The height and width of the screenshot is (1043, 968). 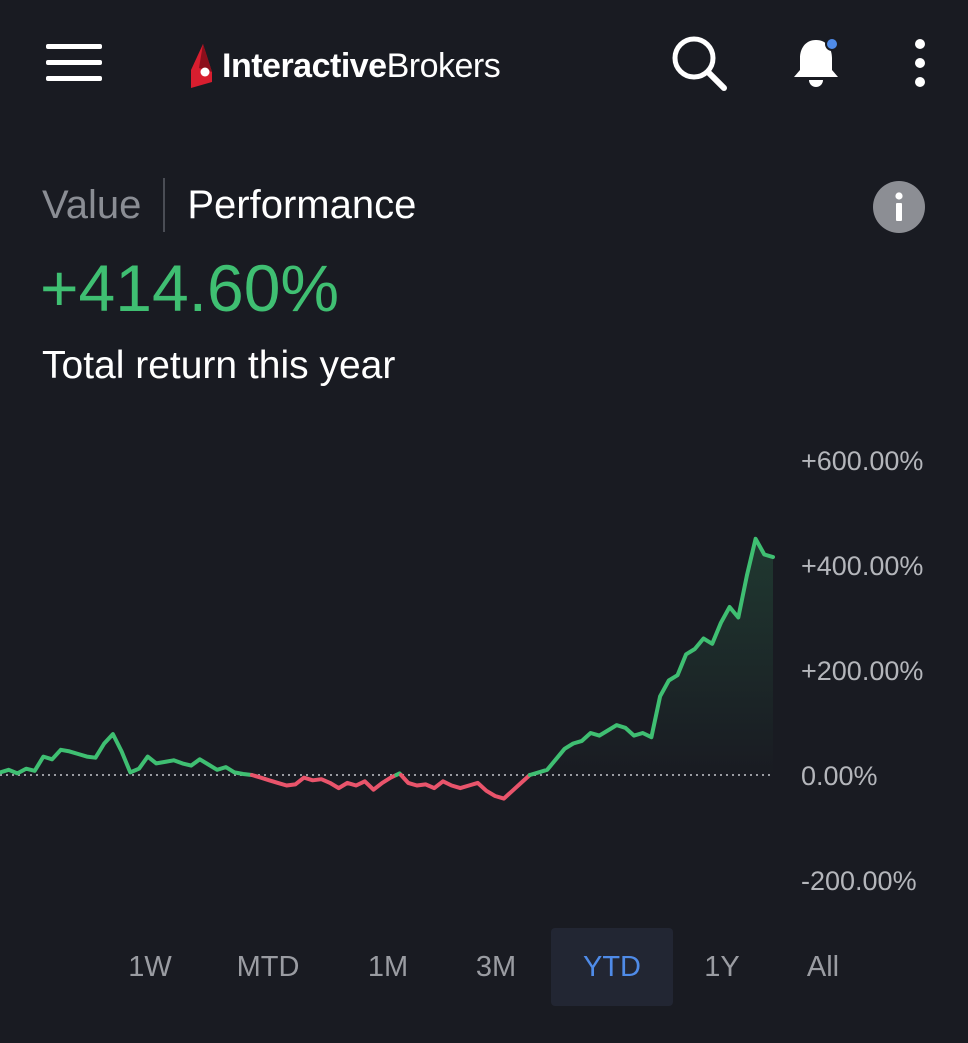 I want to click on top-app-bar: InteractiveBrokers, so click(x=484, y=65).